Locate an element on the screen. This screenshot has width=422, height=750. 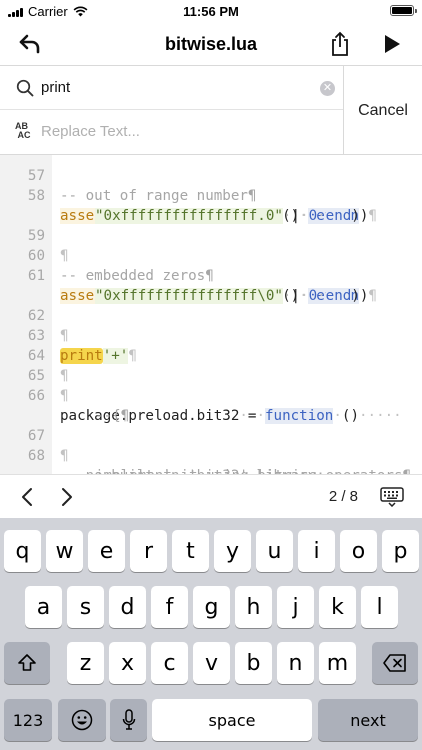
replace-icon: AB AC is located at coordinates (23, 130).